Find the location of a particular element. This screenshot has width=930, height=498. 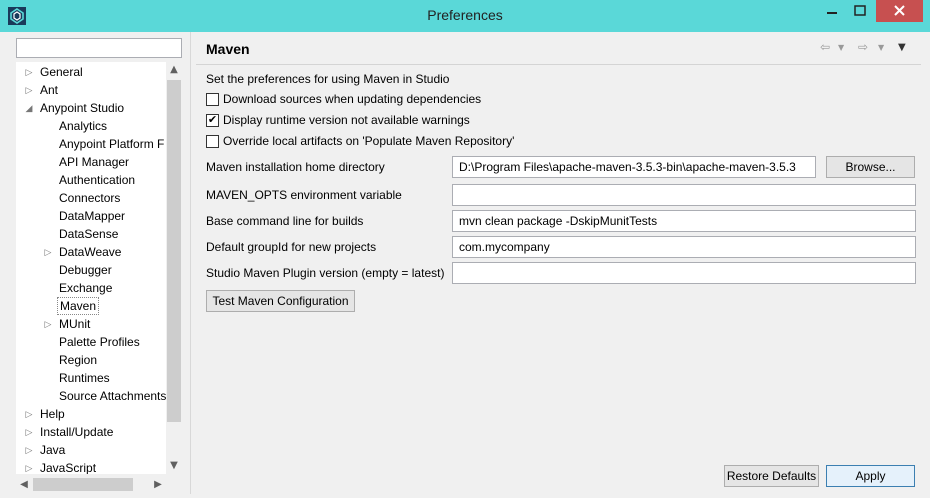

maximize-button is located at coordinates (860, 11).